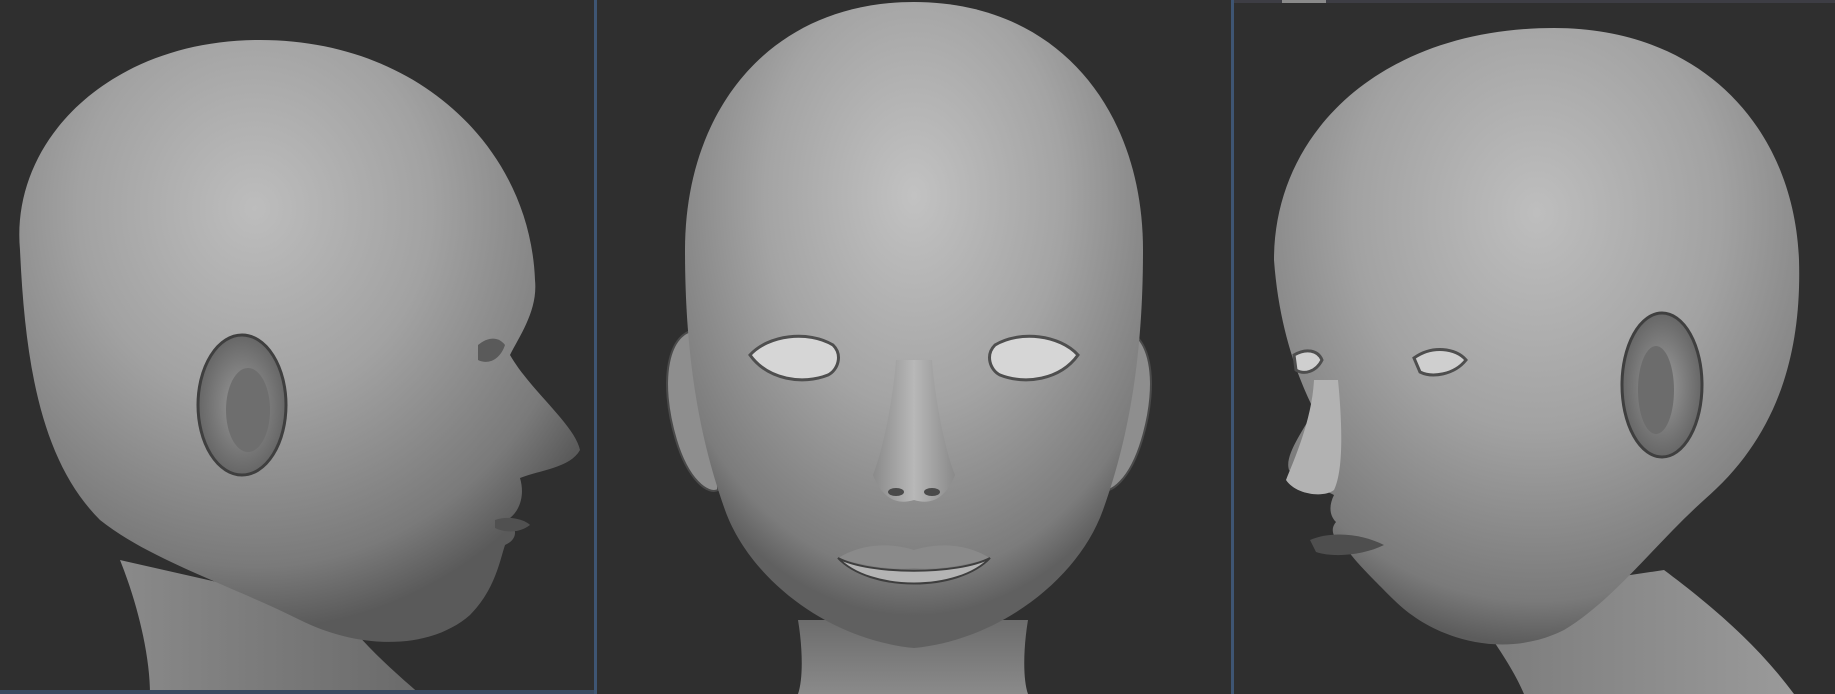  I want to click on nostril-left-shape, so click(896, 492).